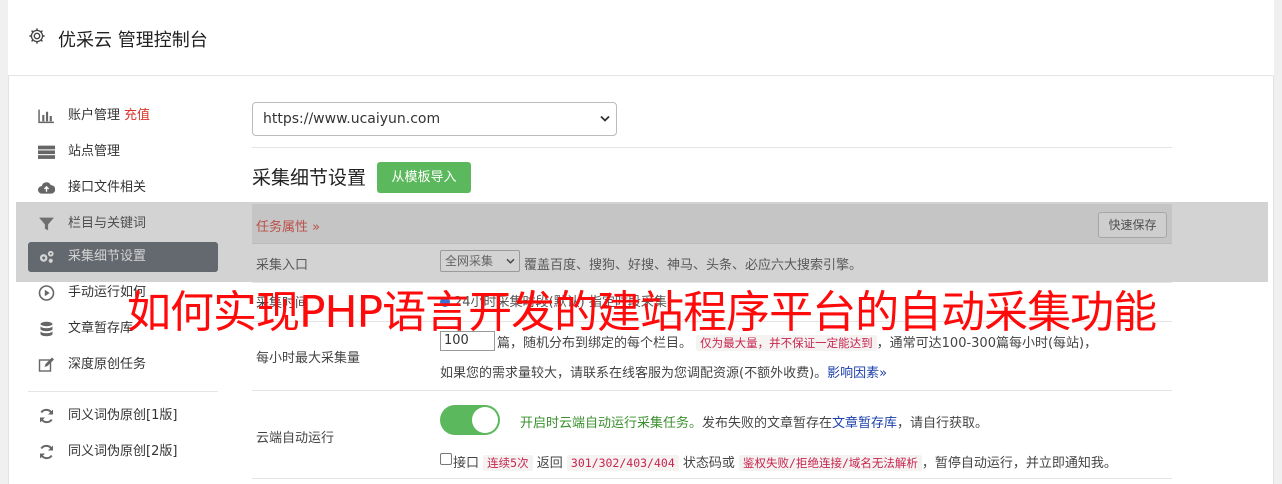 Image resolution: width=1282 pixels, height=484 pixels. I want to click on site-select: https://www.ucaiyun.com, so click(434, 119).